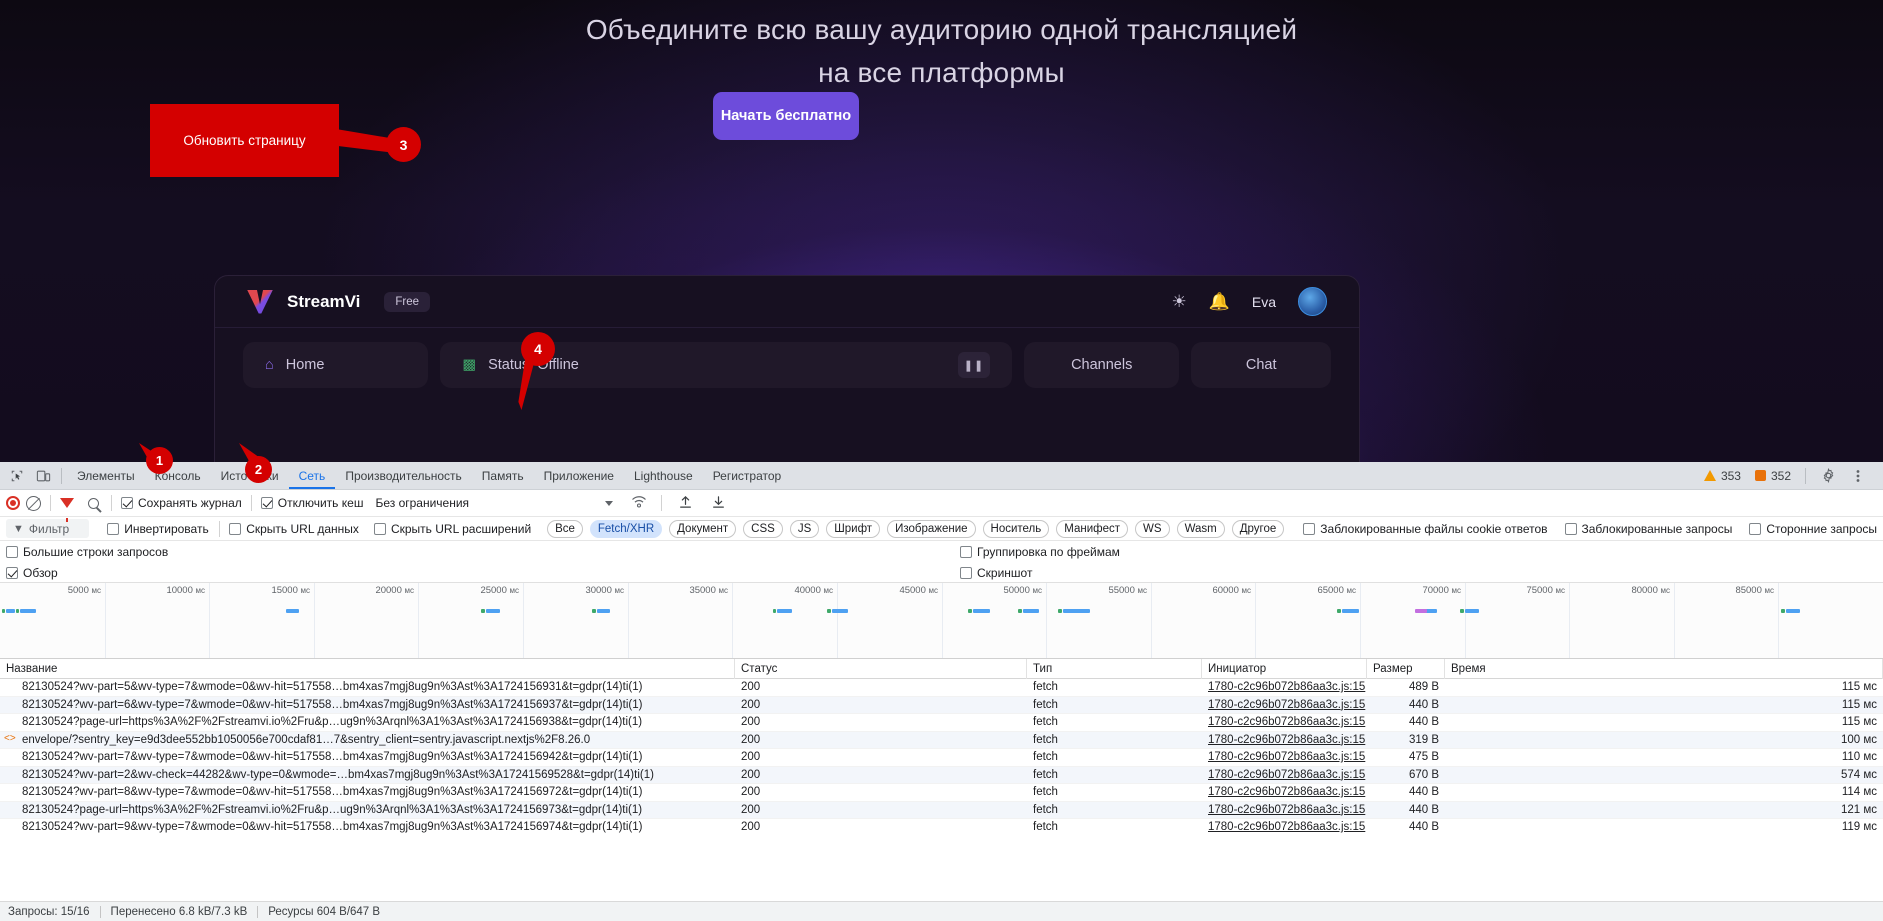 This screenshot has width=1883, height=921. Describe the element at coordinates (93, 503) in the screenshot. I see `search-icon` at that location.